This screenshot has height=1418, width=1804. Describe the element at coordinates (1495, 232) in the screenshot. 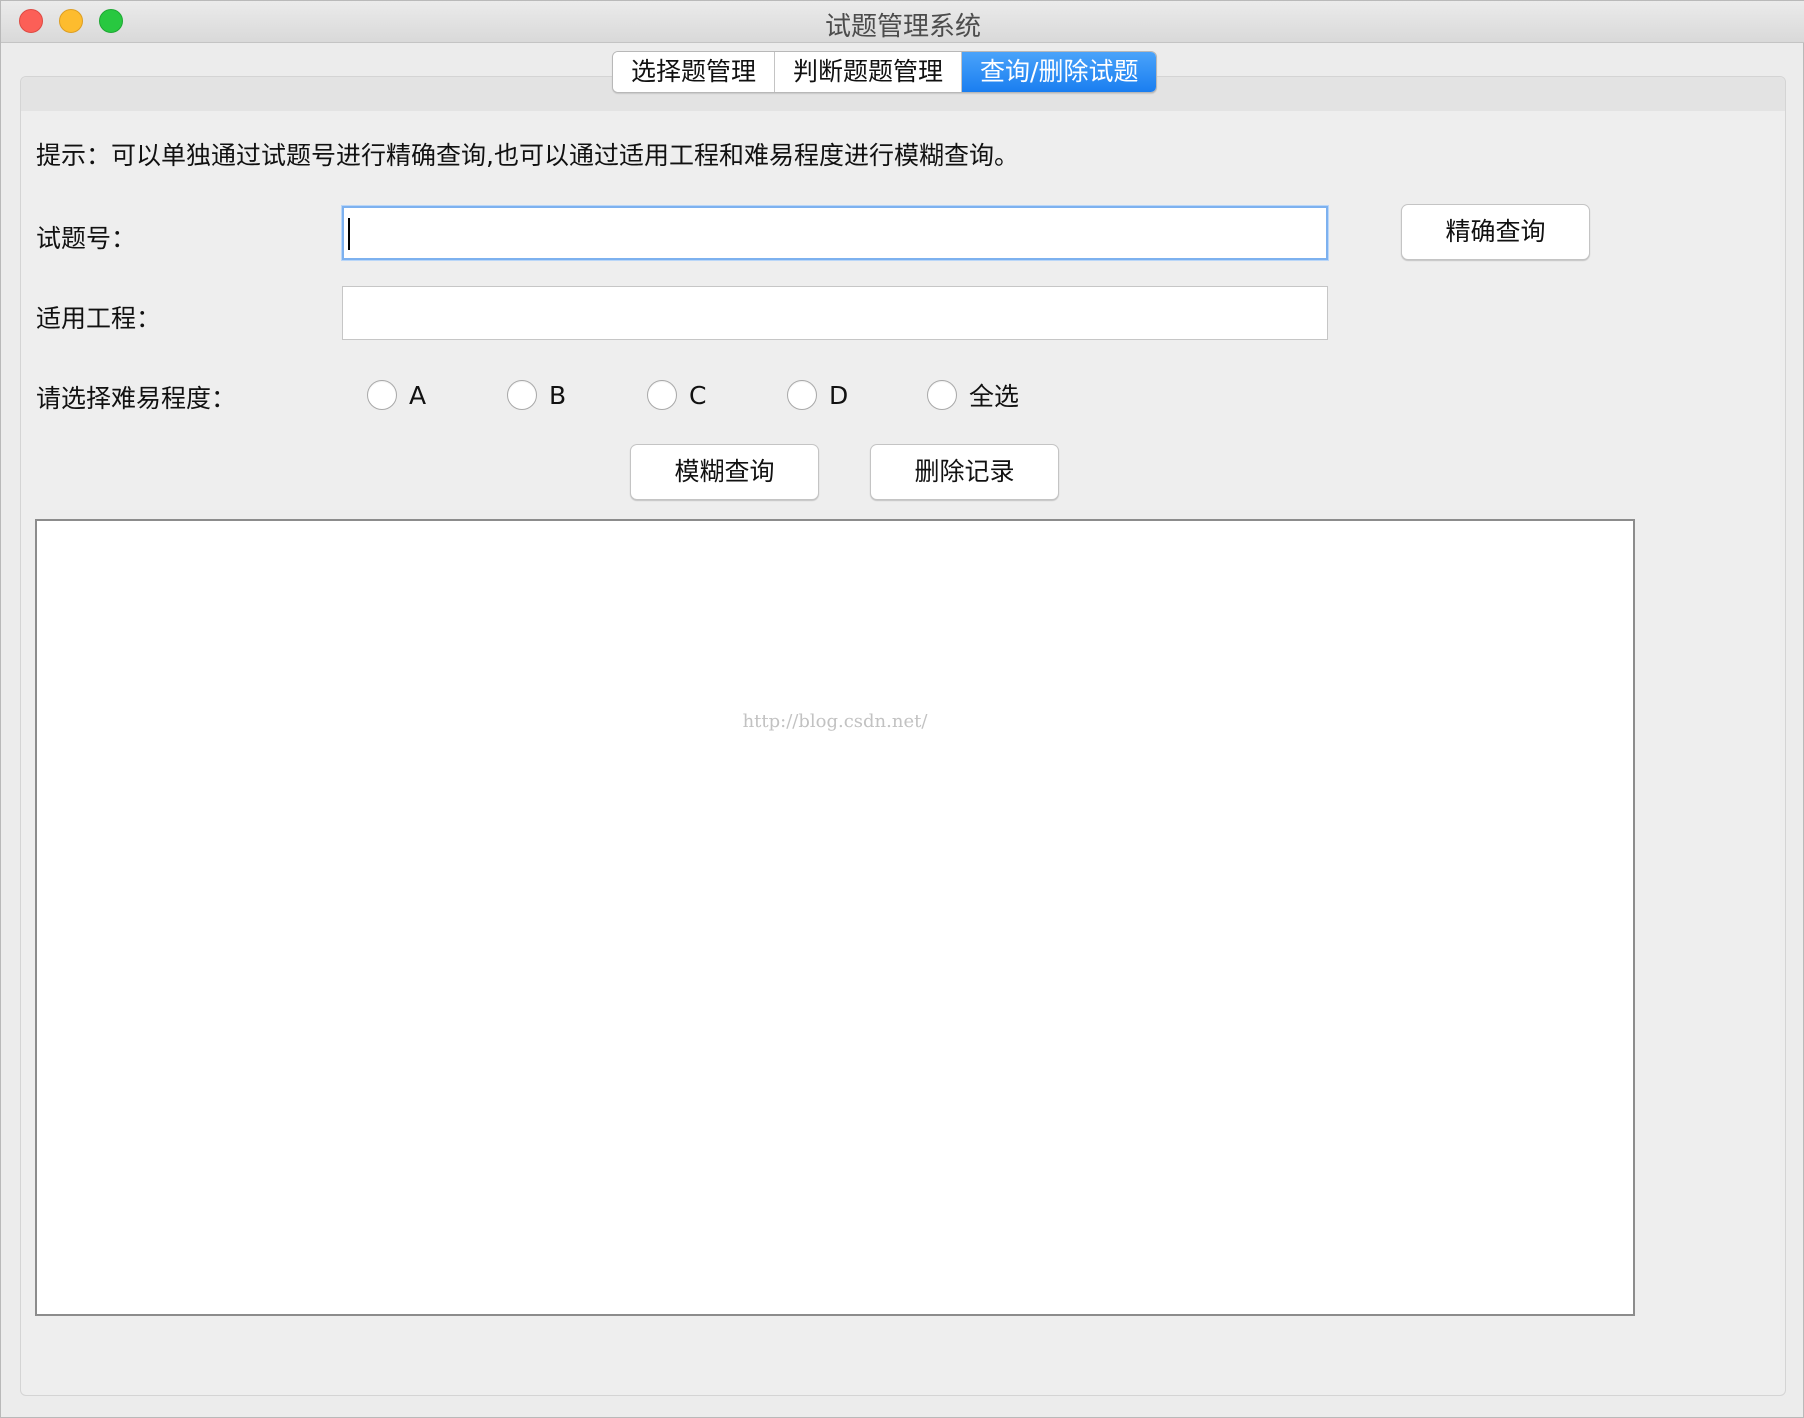

I see `exact-query-button: 精确查询` at that location.